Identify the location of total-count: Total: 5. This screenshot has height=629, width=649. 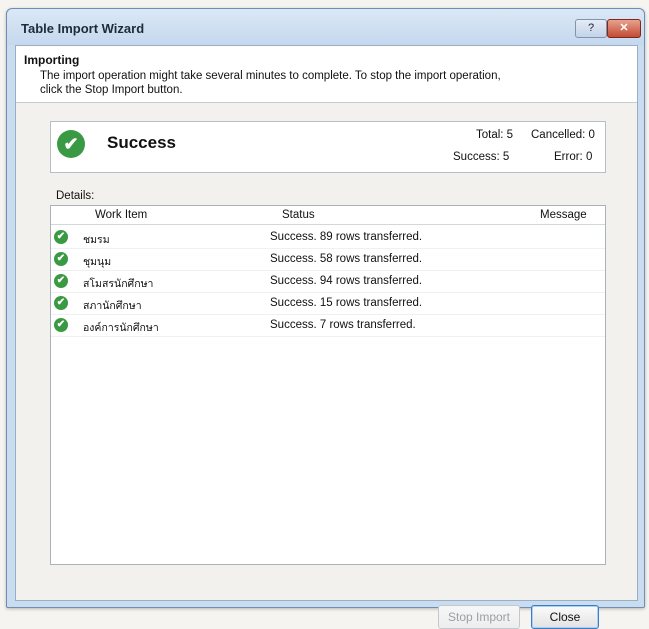
(495, 135).